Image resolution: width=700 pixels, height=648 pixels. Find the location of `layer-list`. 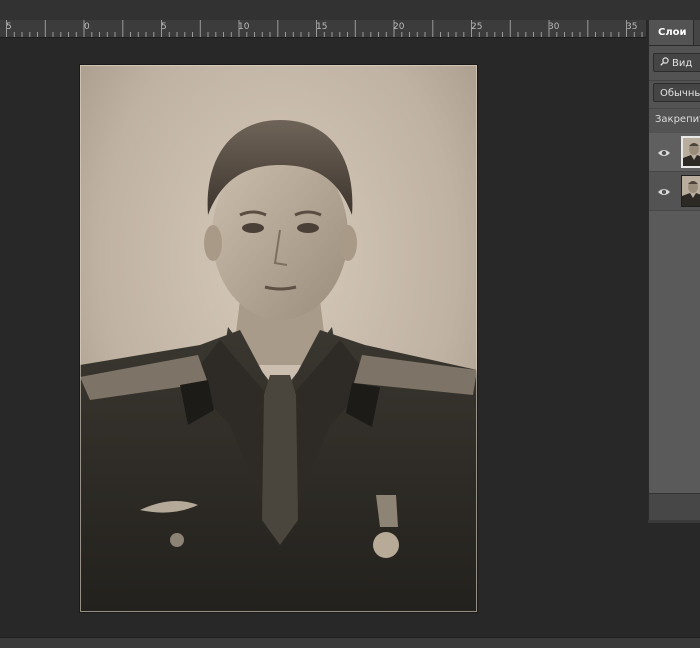

layer-list is located at coordinates (674, 313).